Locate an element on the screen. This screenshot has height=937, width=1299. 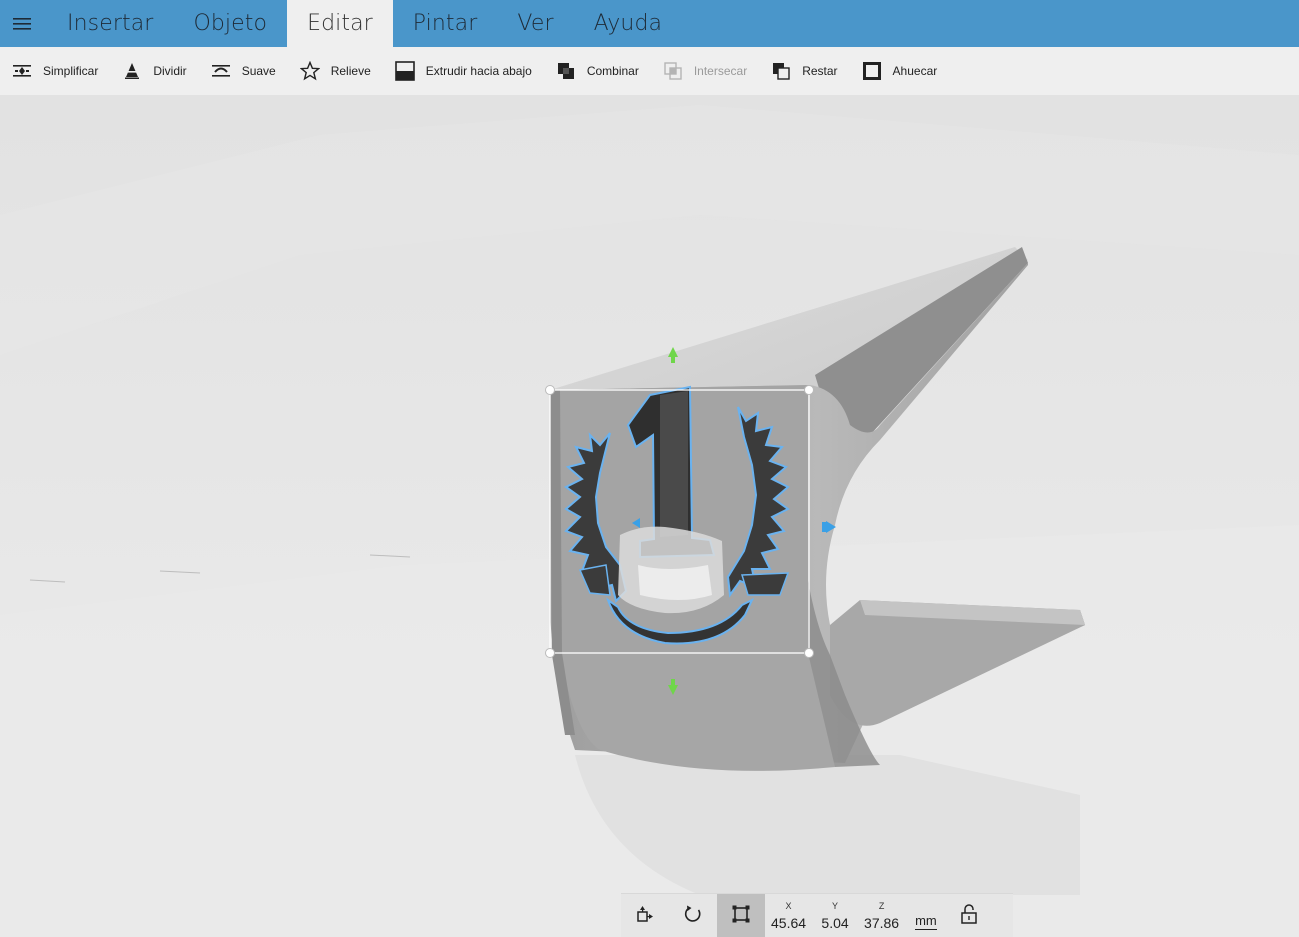
hollow-label: Ahuecar is located at coordinates (915, 71).